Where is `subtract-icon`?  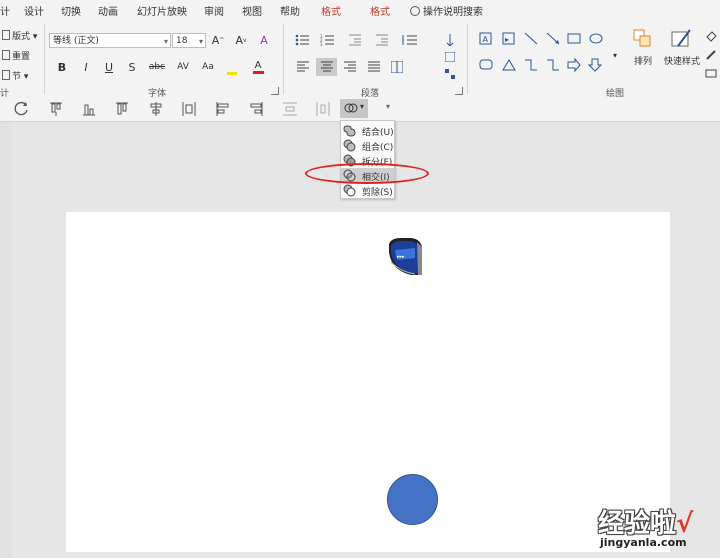 subtract-icon is located at coordinates (349, 190).